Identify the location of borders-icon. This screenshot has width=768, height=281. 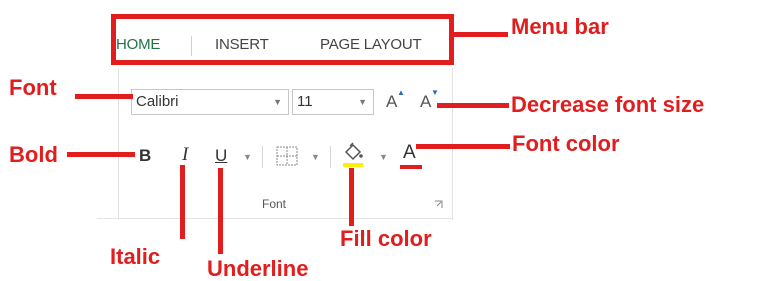
(287, 156).